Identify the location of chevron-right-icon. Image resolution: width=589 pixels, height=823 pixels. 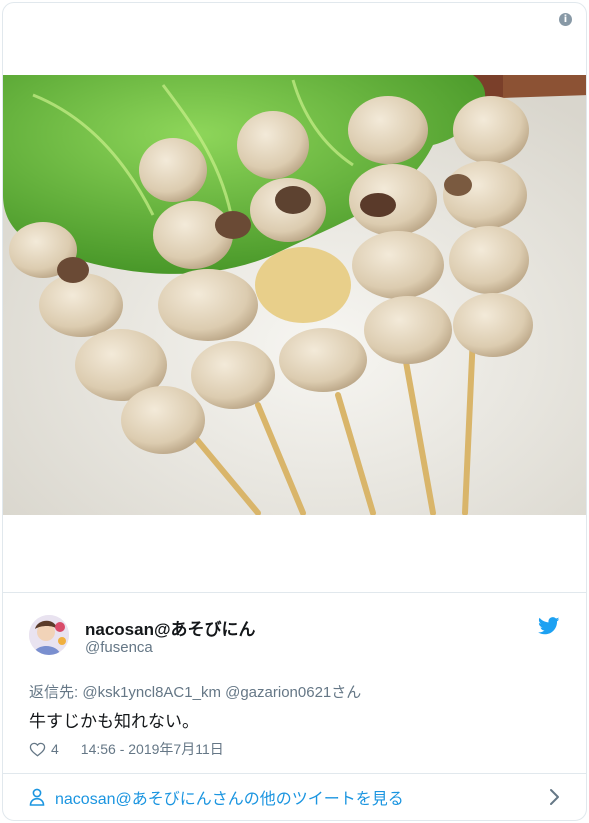
(554, 797).